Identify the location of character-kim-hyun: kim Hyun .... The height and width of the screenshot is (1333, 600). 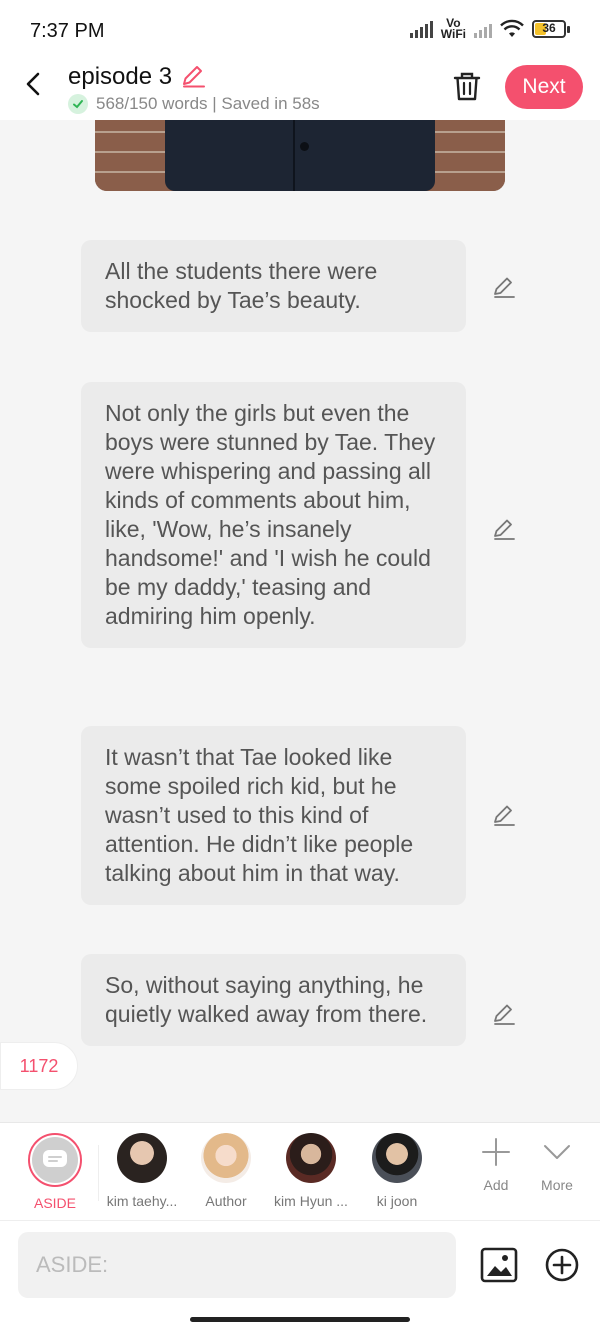
(311, 1171).